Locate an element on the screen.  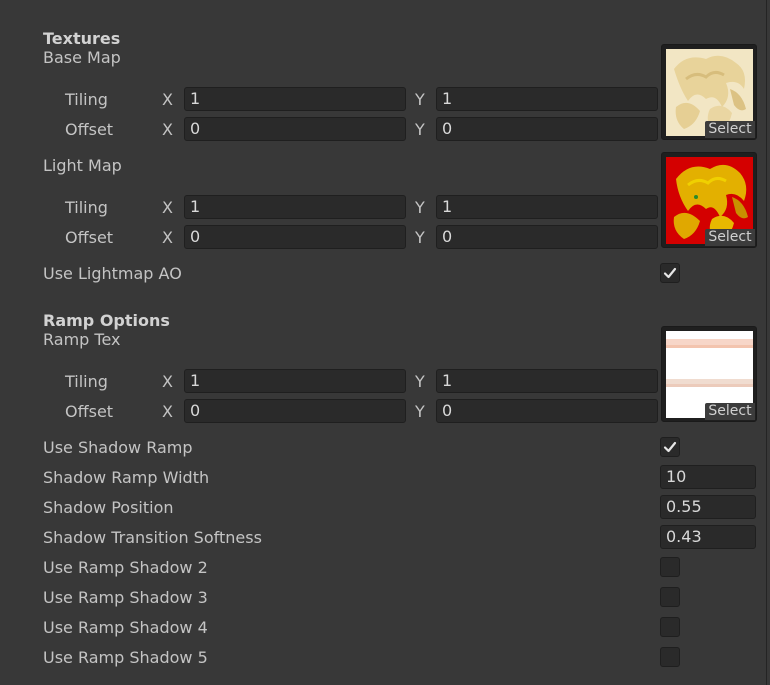
base-map-offset-label: Offset is located at coordinates (89, 129).